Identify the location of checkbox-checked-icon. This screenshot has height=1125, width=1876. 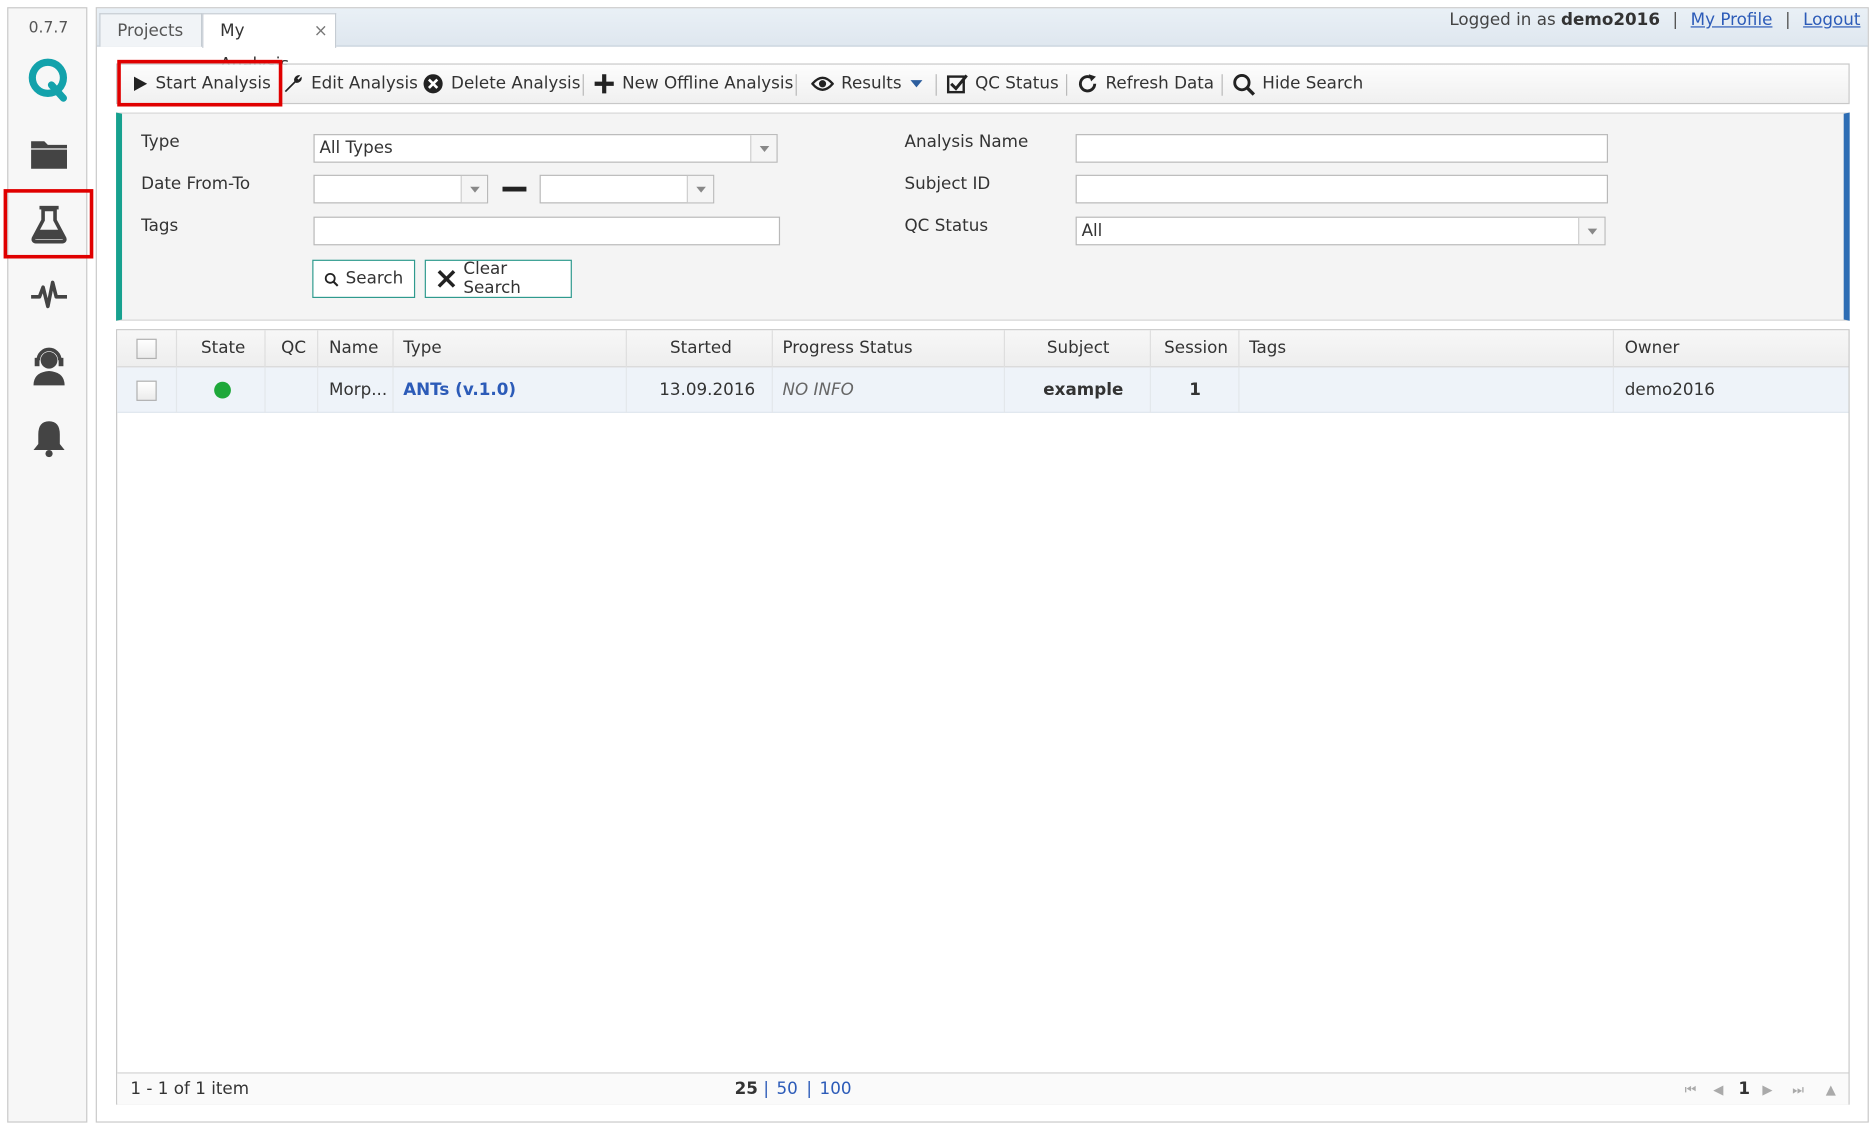
(957, 84).